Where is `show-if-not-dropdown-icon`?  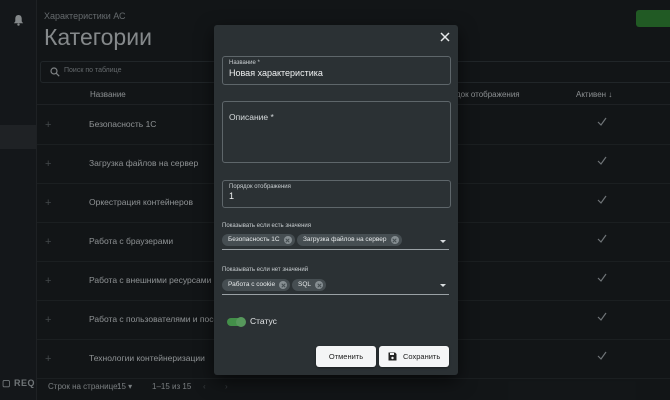 show-if-not-dropdown-icon is located at coordinates (443, 285).